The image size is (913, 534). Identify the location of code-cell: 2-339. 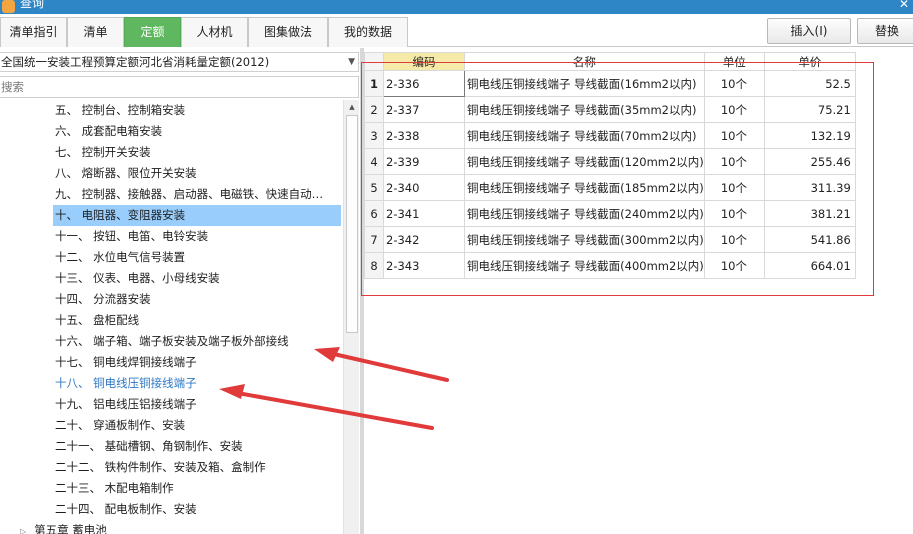
(424, 161).